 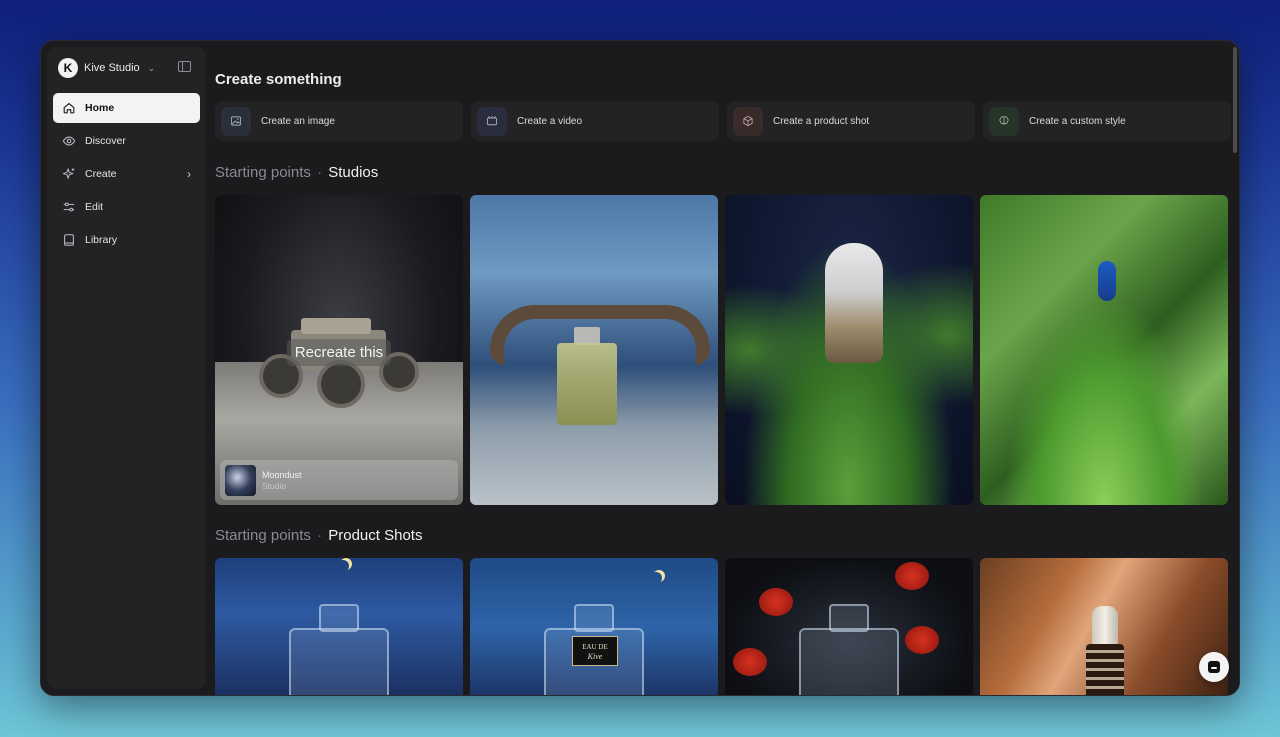 What do you see at coordinates (587, 384) in the screenshot?
I see `perfume-bottle-image` at bounding box center [587, 384].